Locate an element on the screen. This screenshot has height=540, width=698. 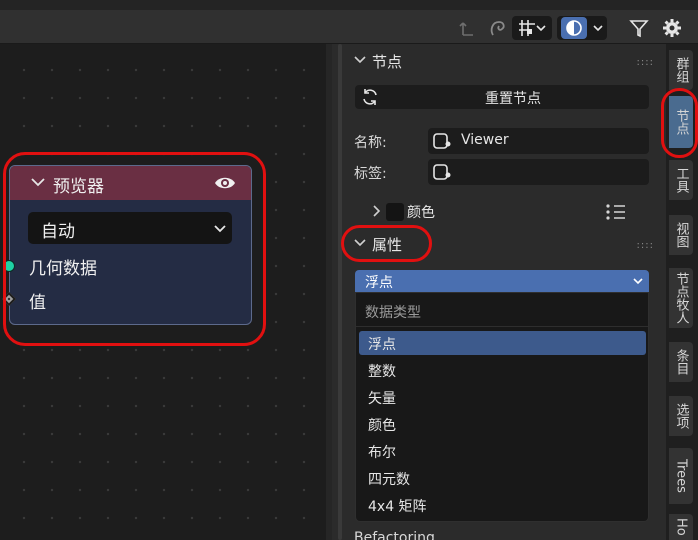
tab-node: 节点 is located at coordinates (681, 122).